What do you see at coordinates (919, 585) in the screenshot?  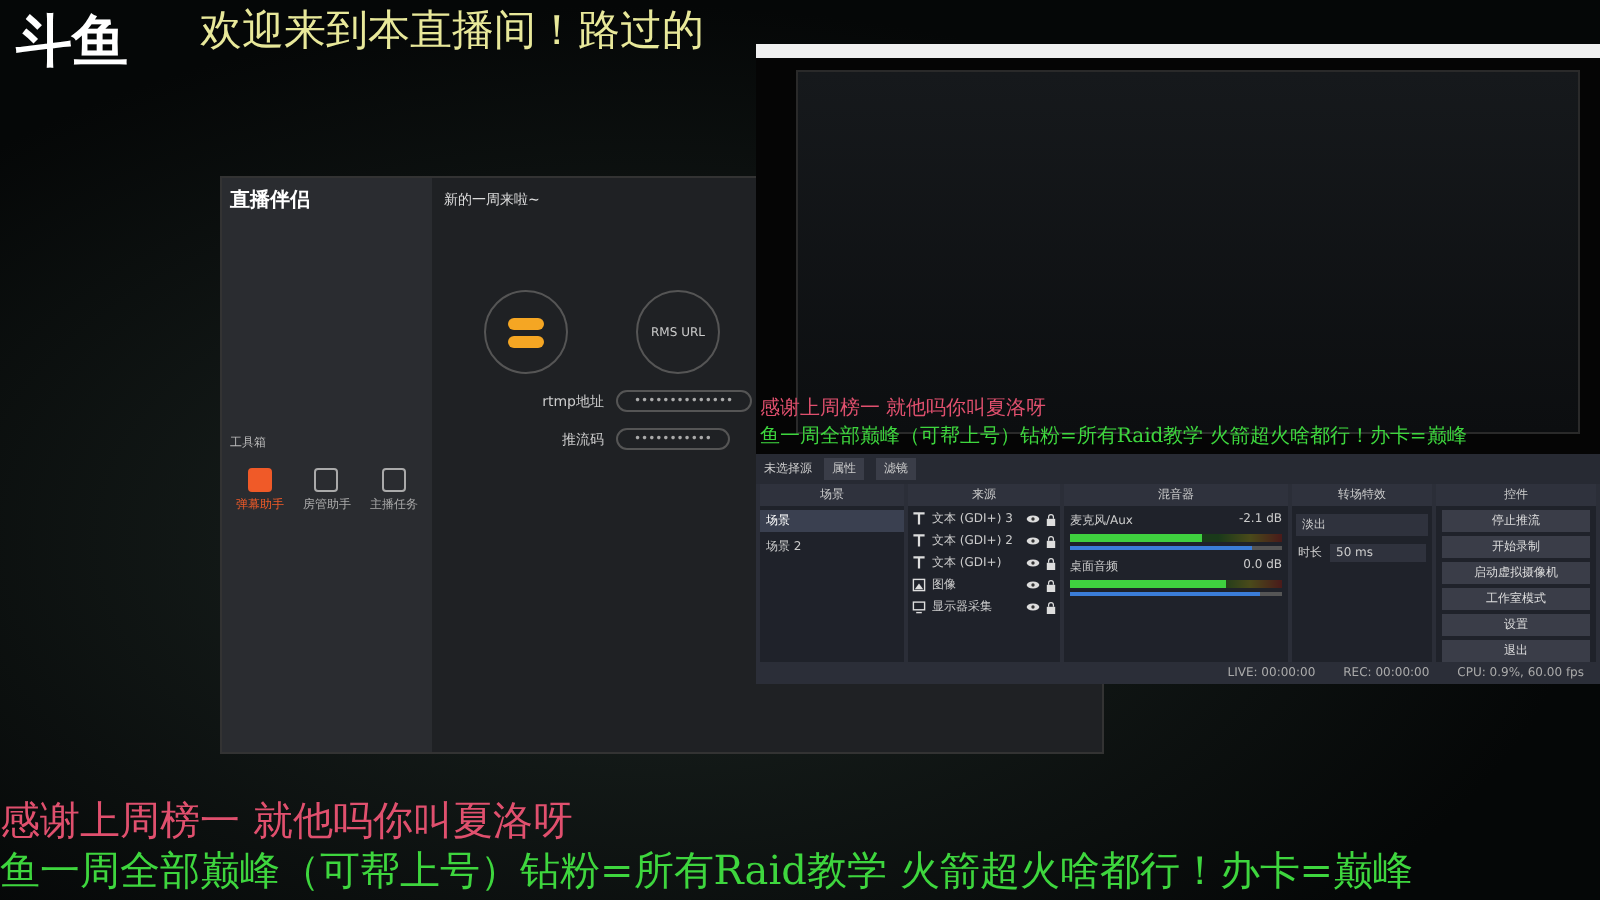 I see `image-icon` at bounding box center [919, 585].